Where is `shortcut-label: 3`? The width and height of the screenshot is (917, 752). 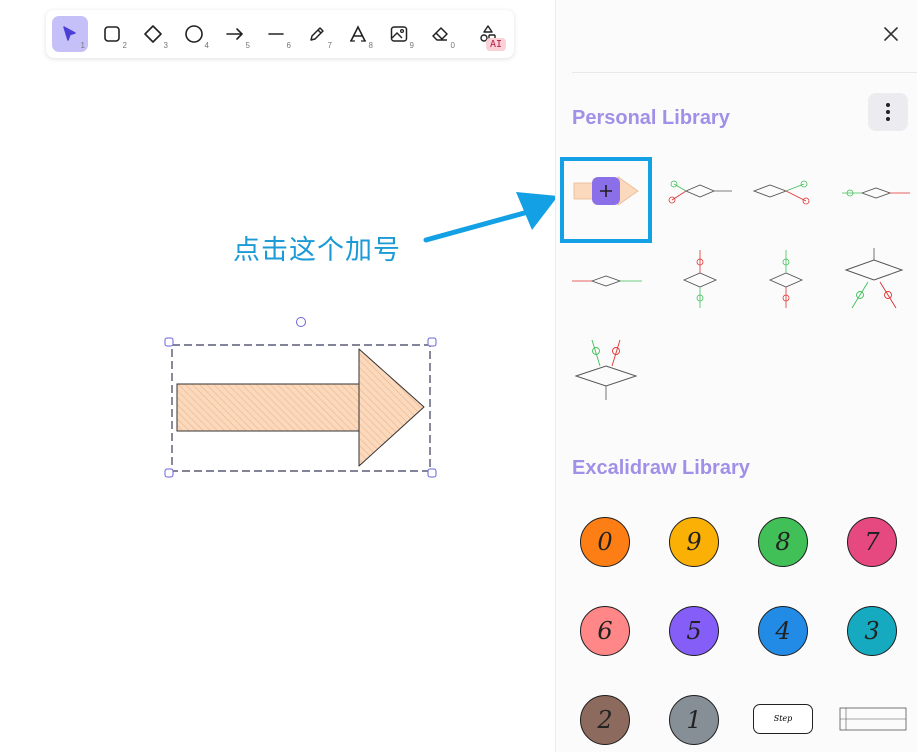 shortcut-label: 3 is located at coordinates (165, 45).